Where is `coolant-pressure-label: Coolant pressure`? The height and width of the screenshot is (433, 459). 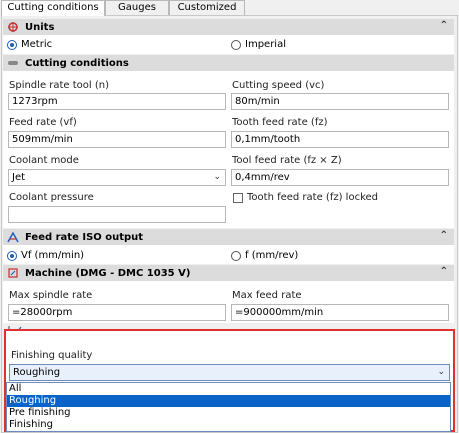
coolant-pressure-label: Coolant pressure is located at coordinates (51, 197).